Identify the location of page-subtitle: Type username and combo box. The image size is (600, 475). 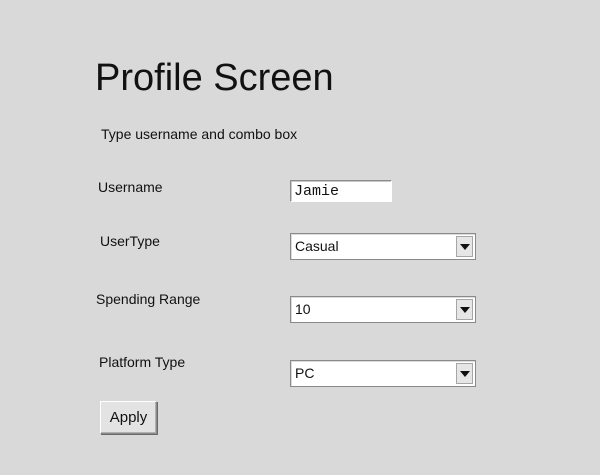
(199, 134).